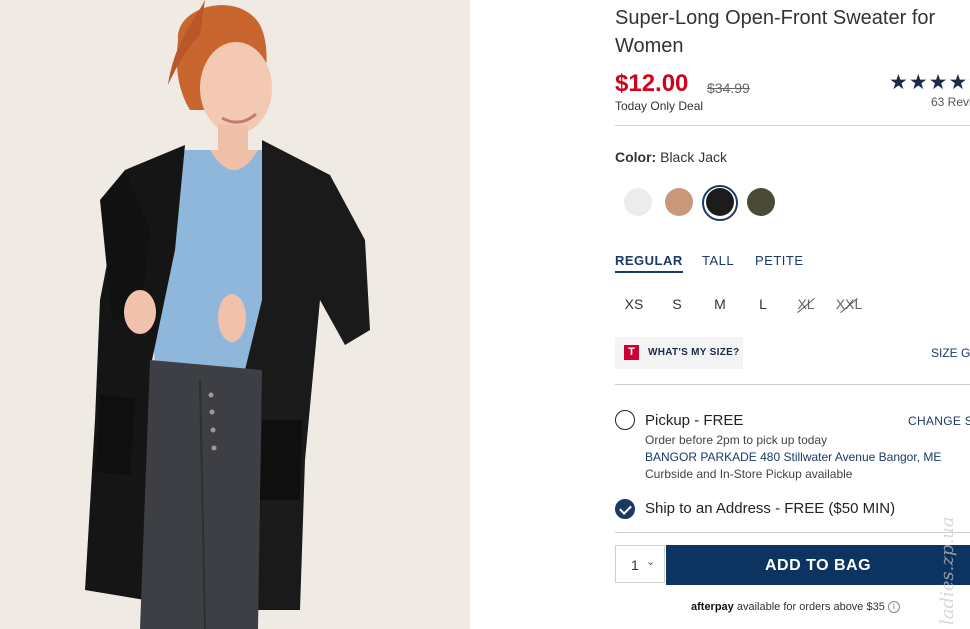 The width and height of the screenshot is (970, 629). What do you see at coordinates (659, 106) in the screenshot?
I see `deal-label: Today Only Deal` at bounding box center [659, 106].